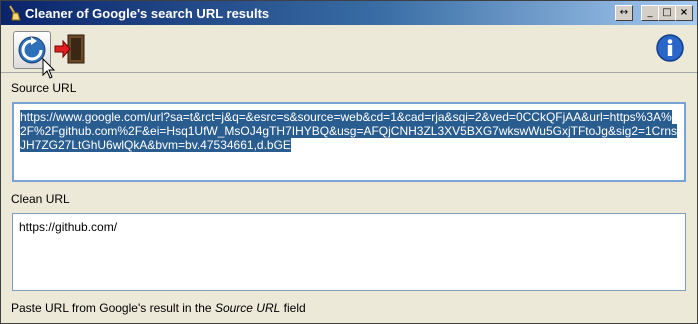 The image size is (698, 324). Describe the element at coordinates (293, 308) in the screenshot. I see `status-suffix: field` at that location.